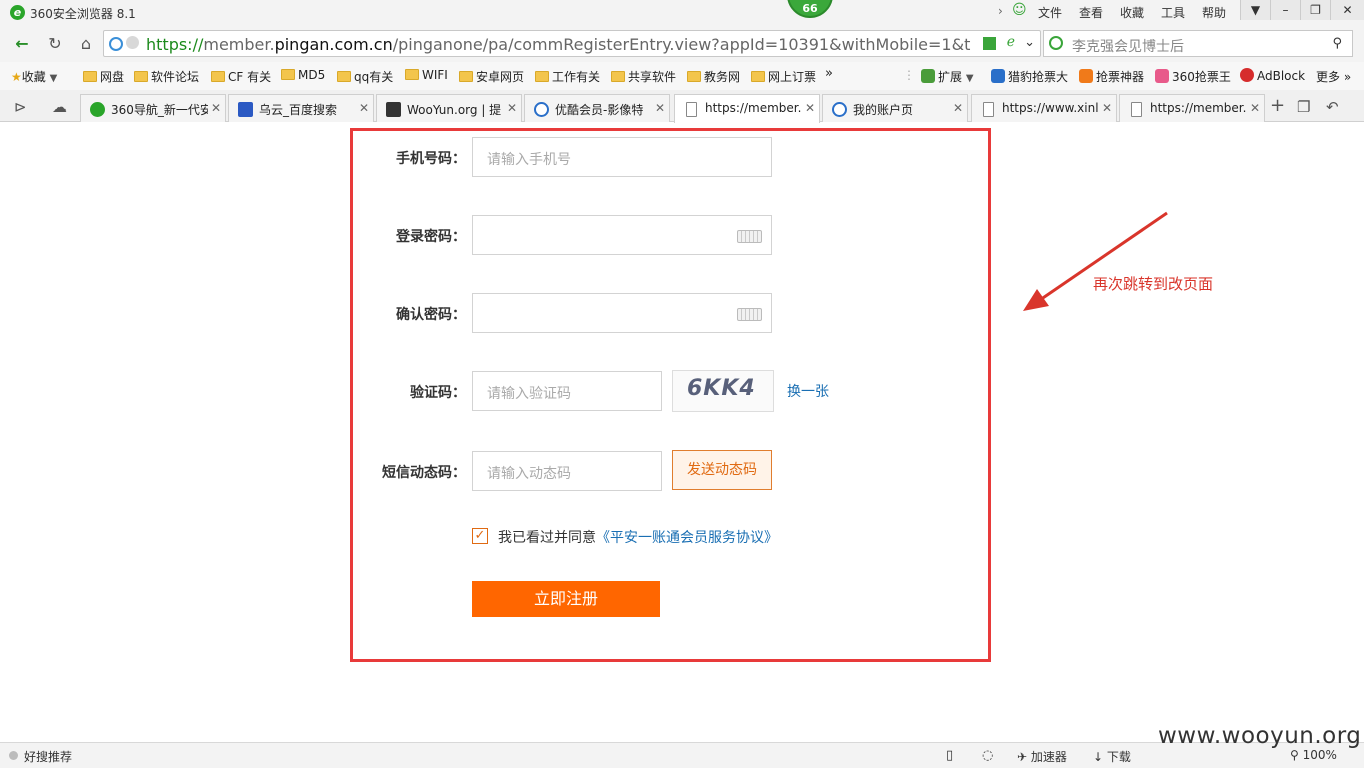 The width and height of the screenshot is (1364, 768). Describe the element at coordinates (566, 599) in the screenshot. I see `register-button: 立即注册` at that location.